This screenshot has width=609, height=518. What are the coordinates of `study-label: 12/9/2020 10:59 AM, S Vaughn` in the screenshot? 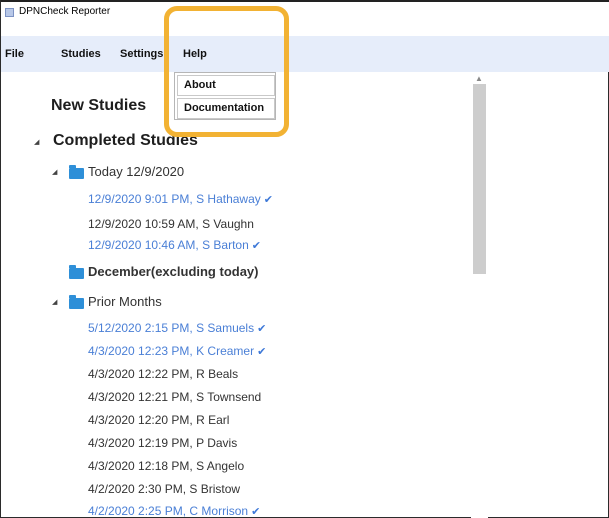 It's located at (171, 224).